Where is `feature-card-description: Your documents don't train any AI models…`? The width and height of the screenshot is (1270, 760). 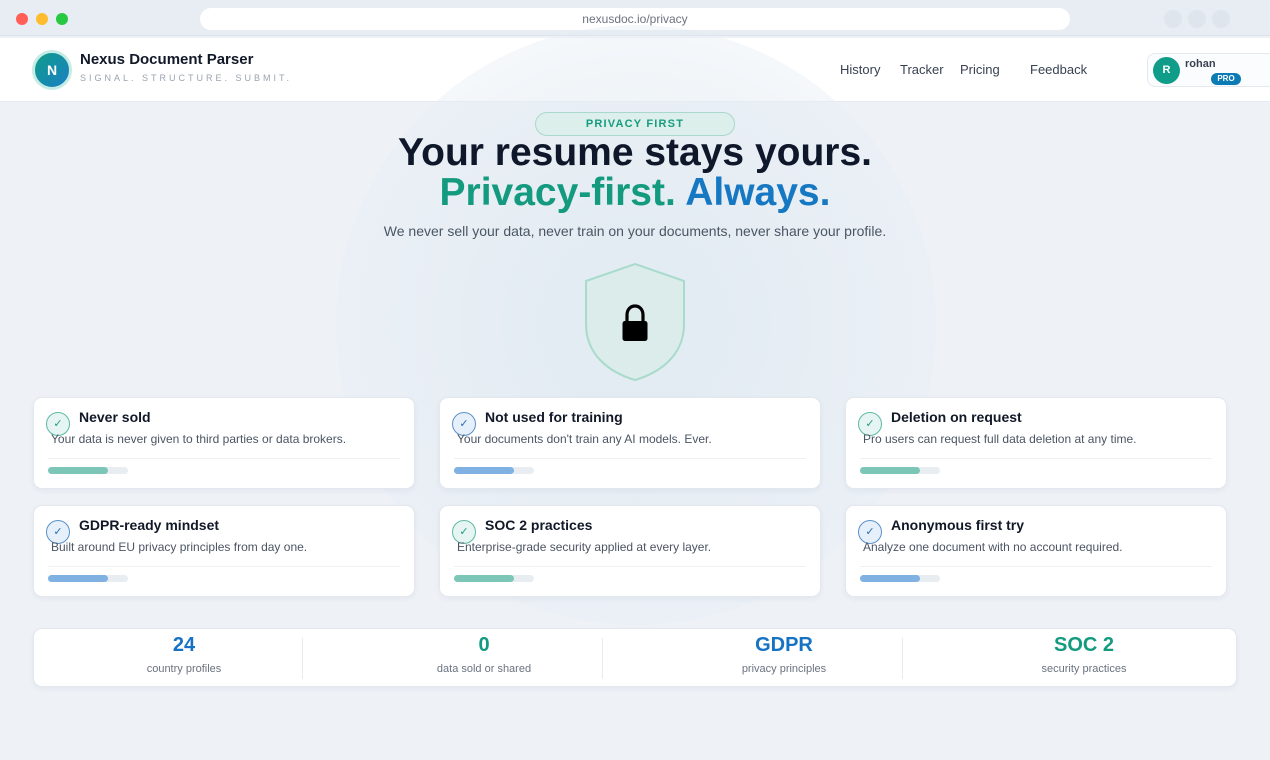 feature-card-description: Your documents don't train any AI models… is located at coordinates (584, 439).